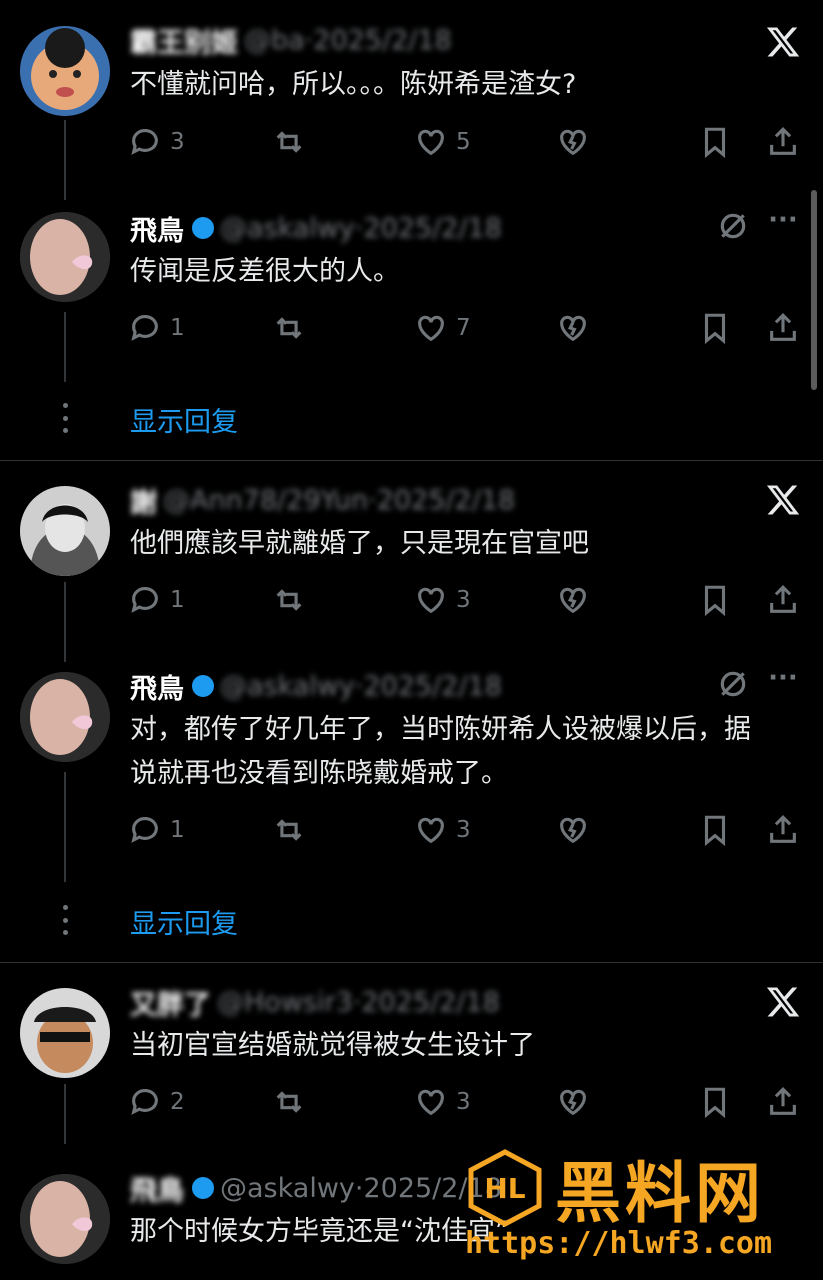  I want to click on thread-dots, so click(65, 418).